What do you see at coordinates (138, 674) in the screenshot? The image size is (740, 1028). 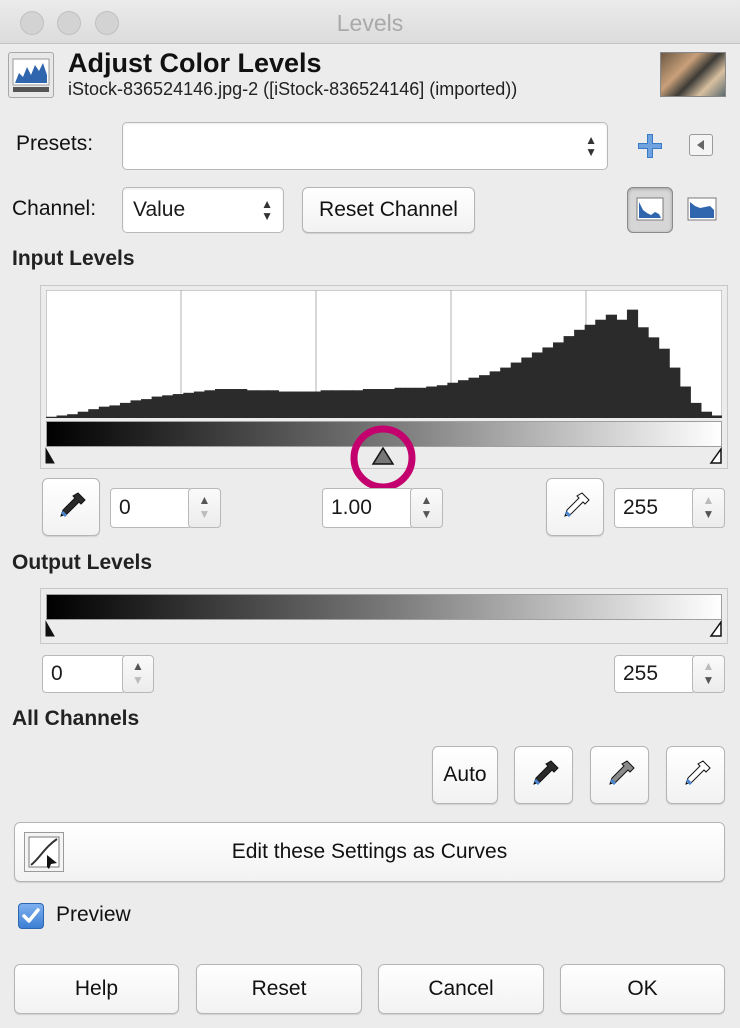 I see `output-black-stepper: ▲ ▼` at bounding box center [138, 674].